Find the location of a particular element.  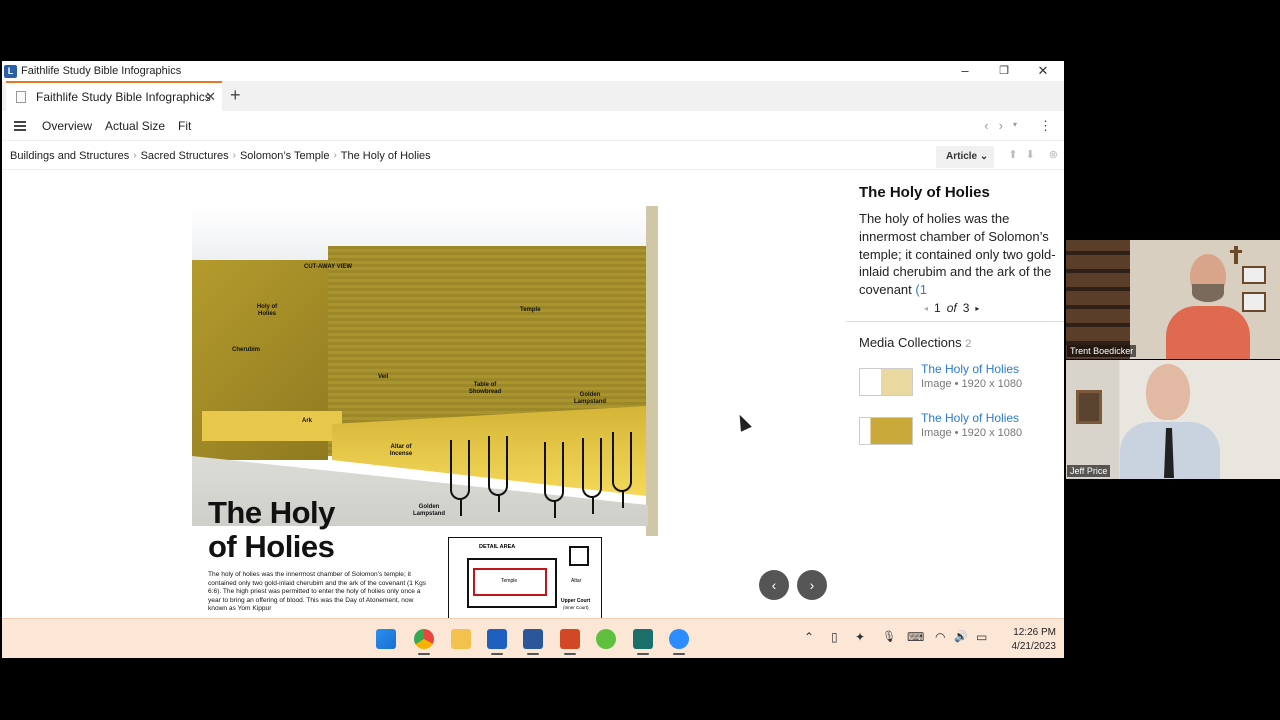

arrow-down-icon: ⬇ is located at coordinates (1030, 154).